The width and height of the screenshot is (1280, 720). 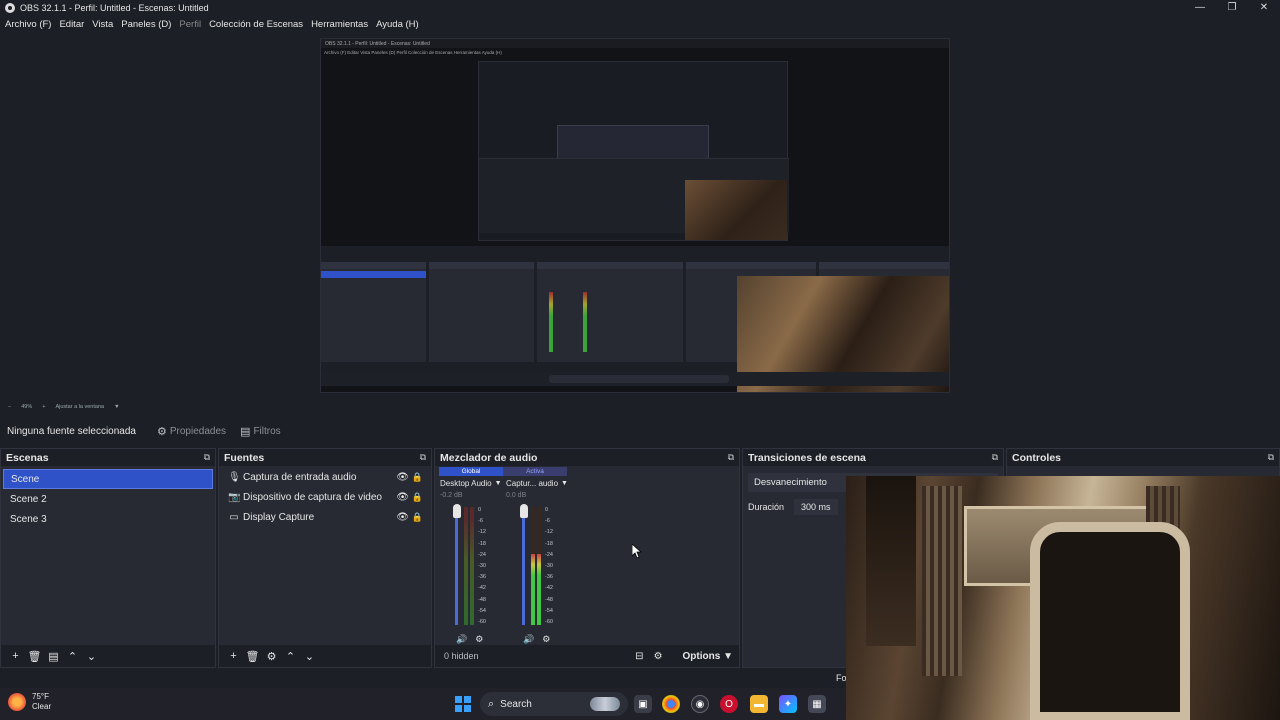 What do you see at coordinates (234, 477) in the screenshot?
I see `microphone-icon: 🎙` at bounding box center [234, 477].